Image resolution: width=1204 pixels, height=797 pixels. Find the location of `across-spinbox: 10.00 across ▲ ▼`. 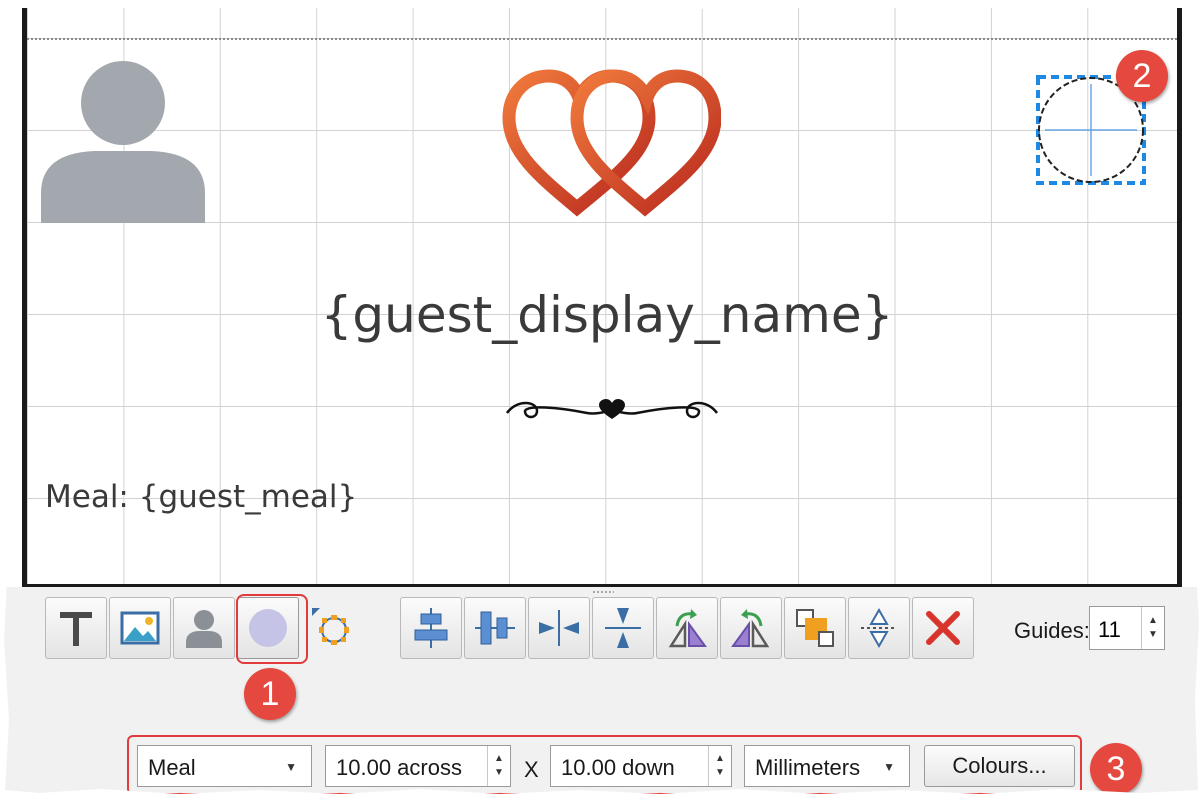

across-spinbox: 10.00 across ▲ ▼ is located at coordinates (418, 766).